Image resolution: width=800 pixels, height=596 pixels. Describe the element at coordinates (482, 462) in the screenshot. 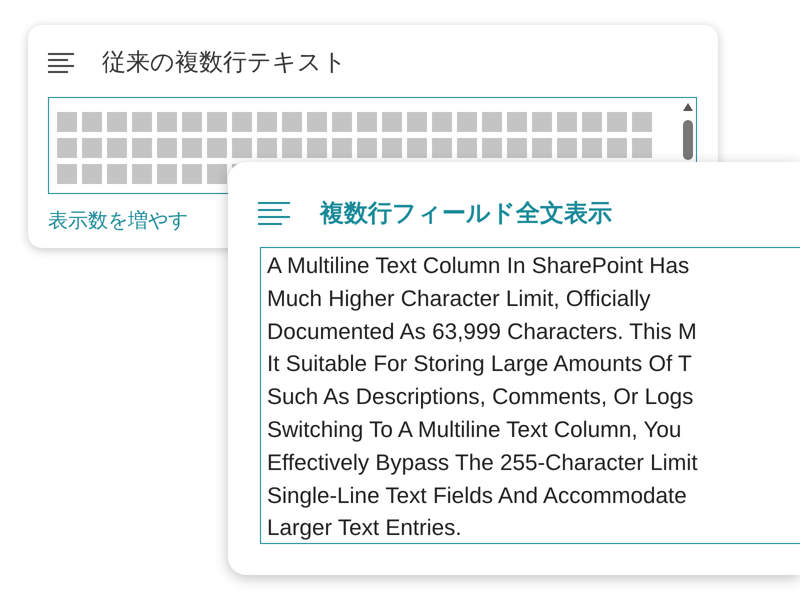

I see `text-line: Effectively Bypass The 255-Character Limit` at that location.